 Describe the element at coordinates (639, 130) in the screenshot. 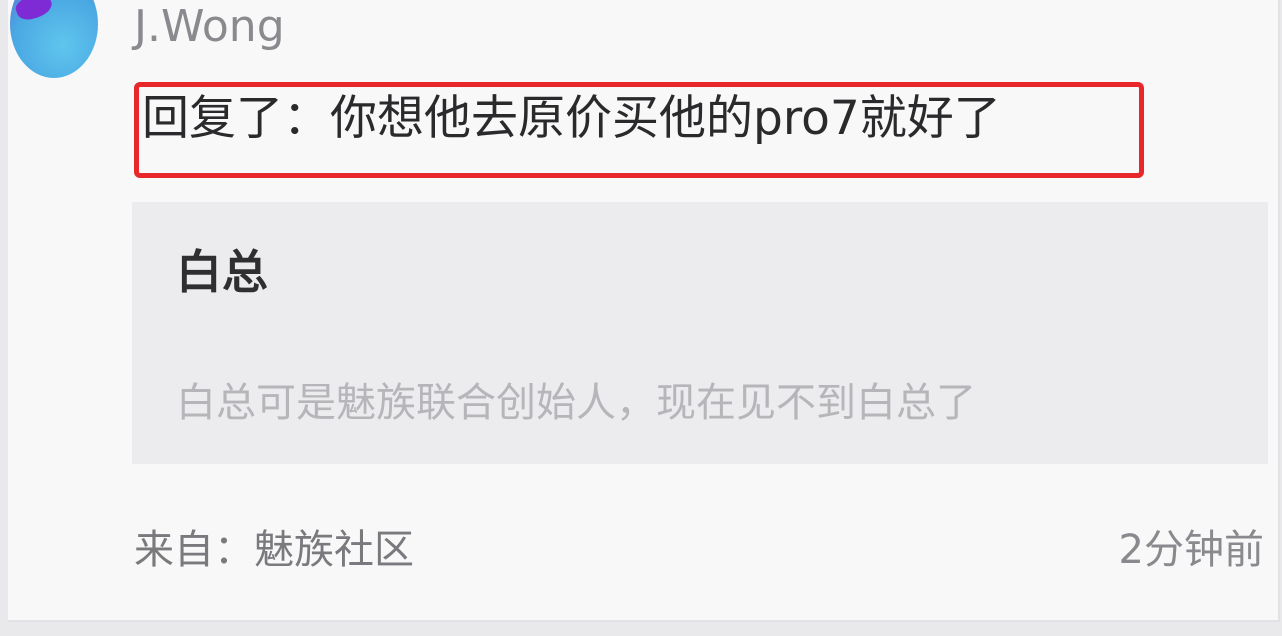

I see `highlight-box` at that location.